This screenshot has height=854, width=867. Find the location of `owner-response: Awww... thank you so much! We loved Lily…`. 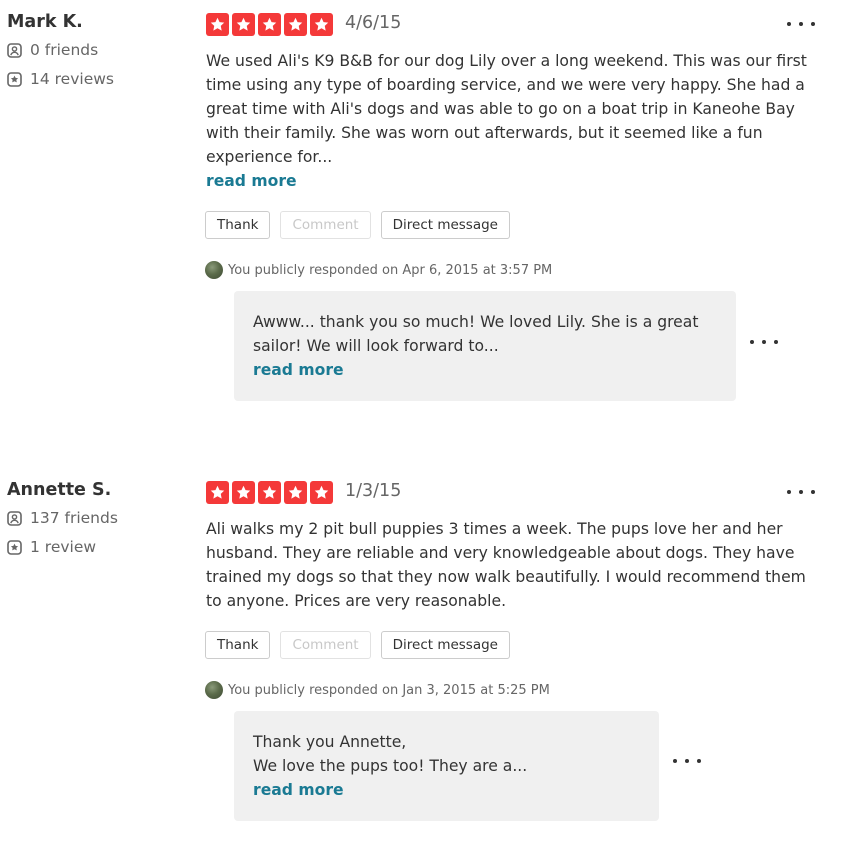

owner-response: Awww... thank you so much! We loved Lily… is located at coordinates (485, 346).